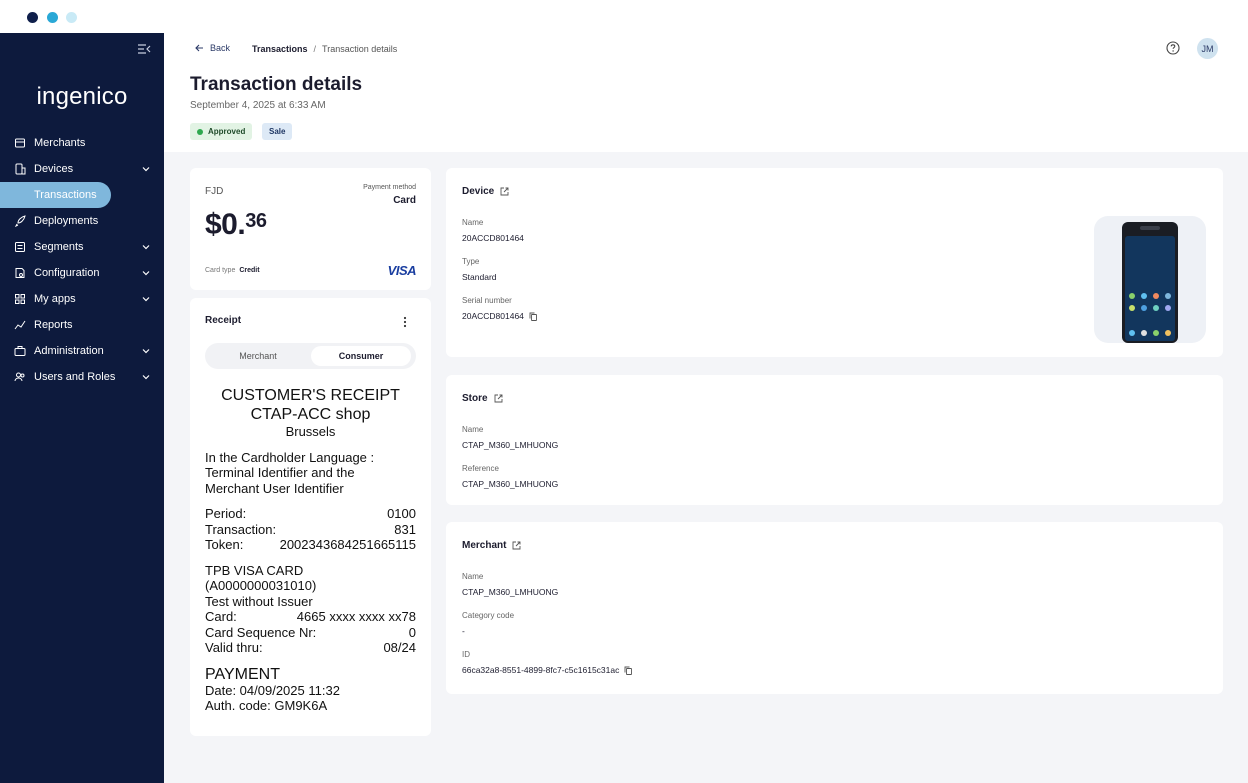  I want to click on sidebar-item-label: Deployments, so click(66, 221).